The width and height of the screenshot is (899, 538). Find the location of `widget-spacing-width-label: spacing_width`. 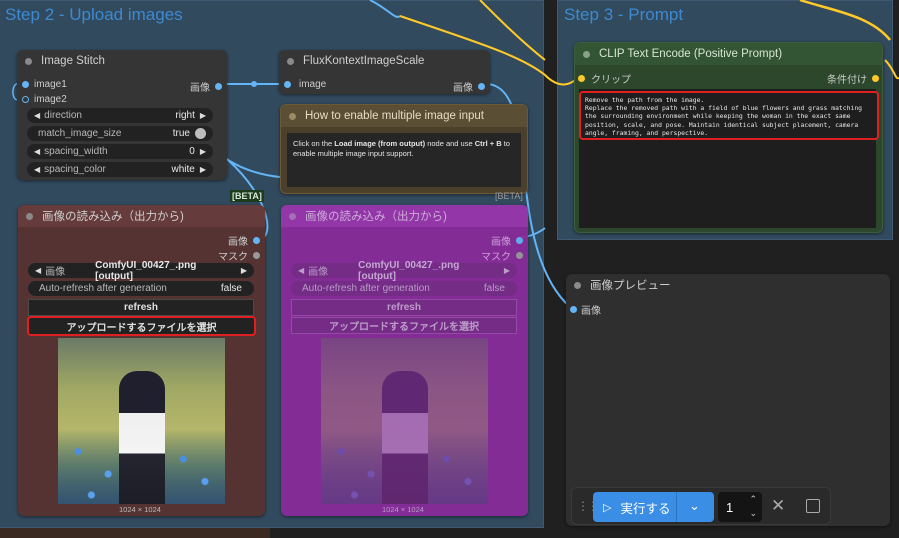

widget-spacing-width-label: spacing_width is located at coordinates (76, 151).